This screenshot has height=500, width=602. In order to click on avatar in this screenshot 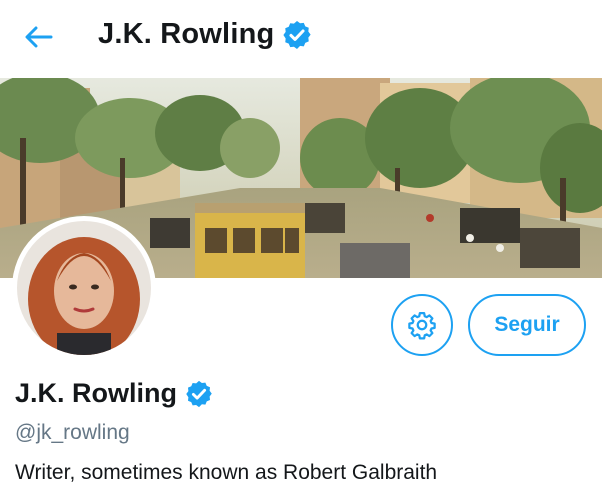, I will do `click(84, 288)`.